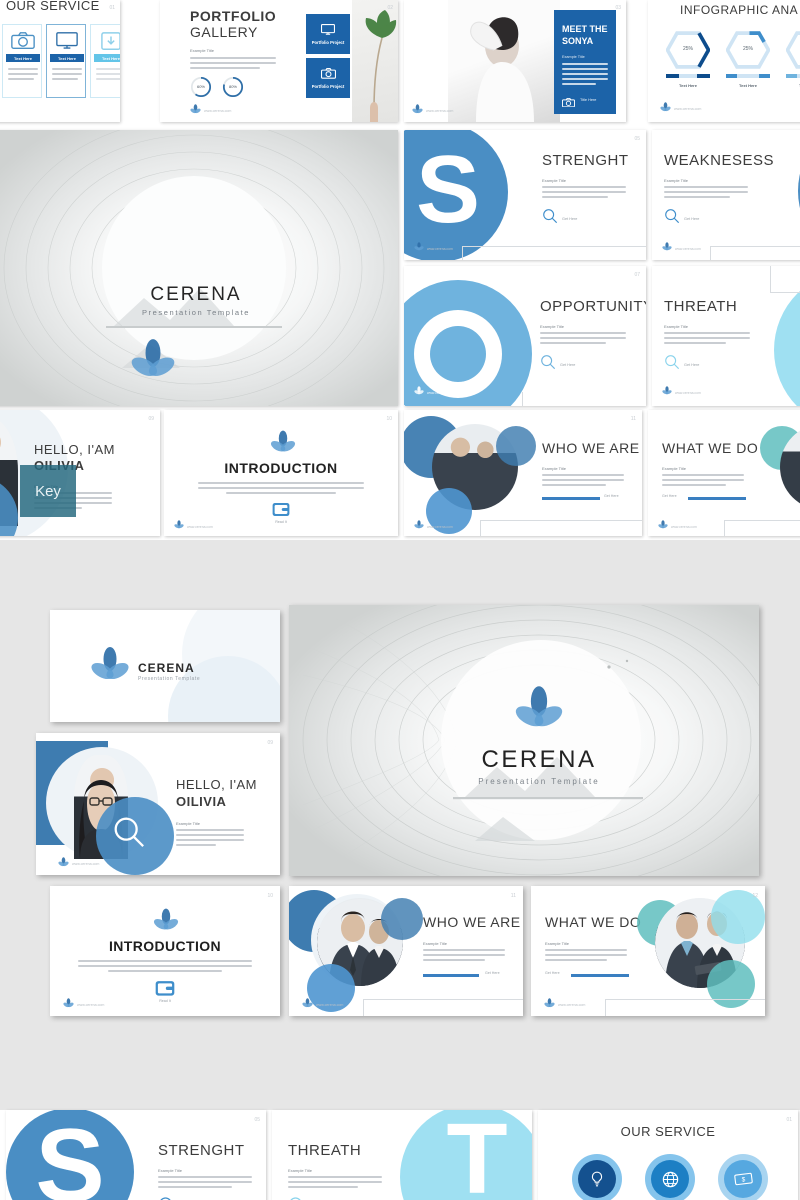 This screenshot has height=1200, width=800. I want to click on page-number: 02, so click(390, 8).